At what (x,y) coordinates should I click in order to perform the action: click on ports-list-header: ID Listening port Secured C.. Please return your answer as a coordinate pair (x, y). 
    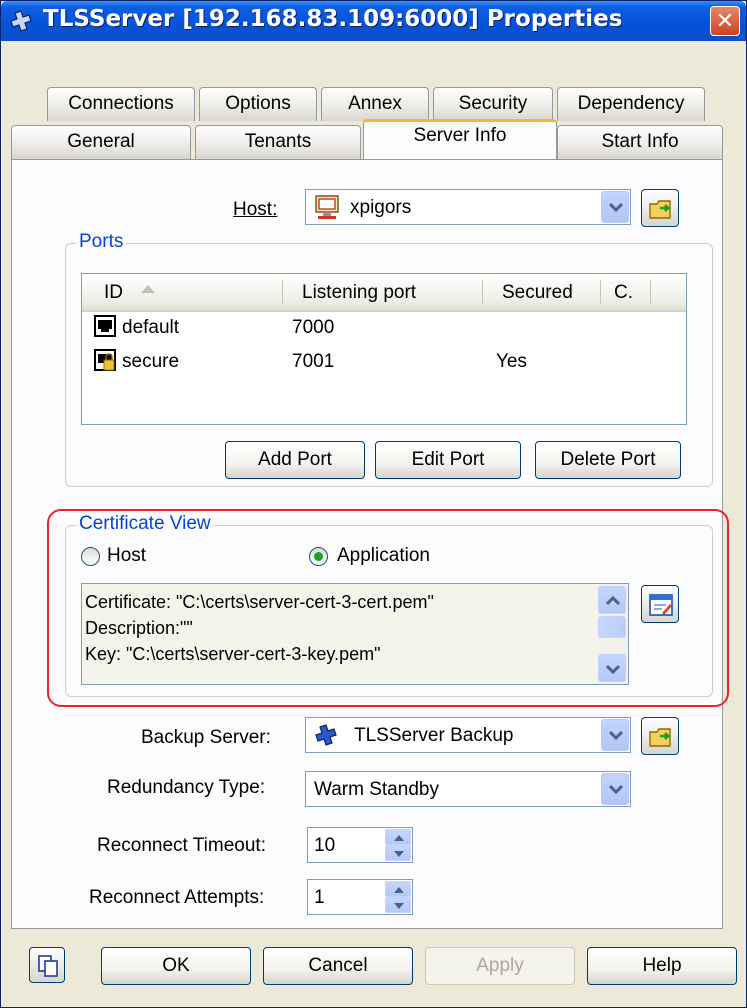
    Looking at the image, I should click on (384, 293).